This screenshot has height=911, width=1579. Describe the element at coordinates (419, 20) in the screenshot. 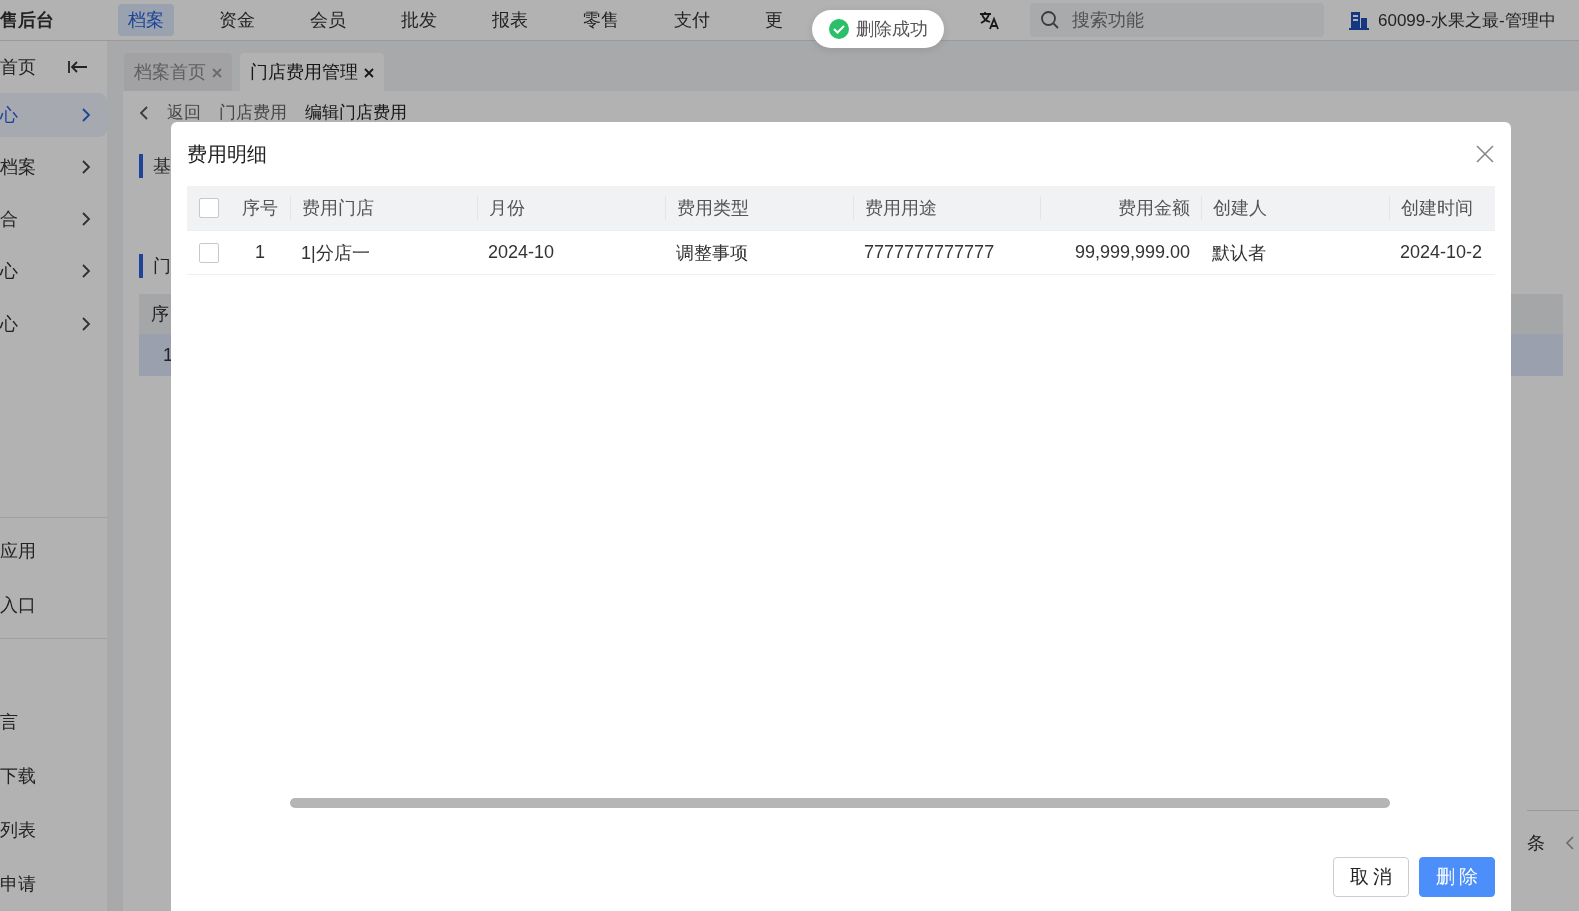

I see `nav-tab: 批发` at that location.